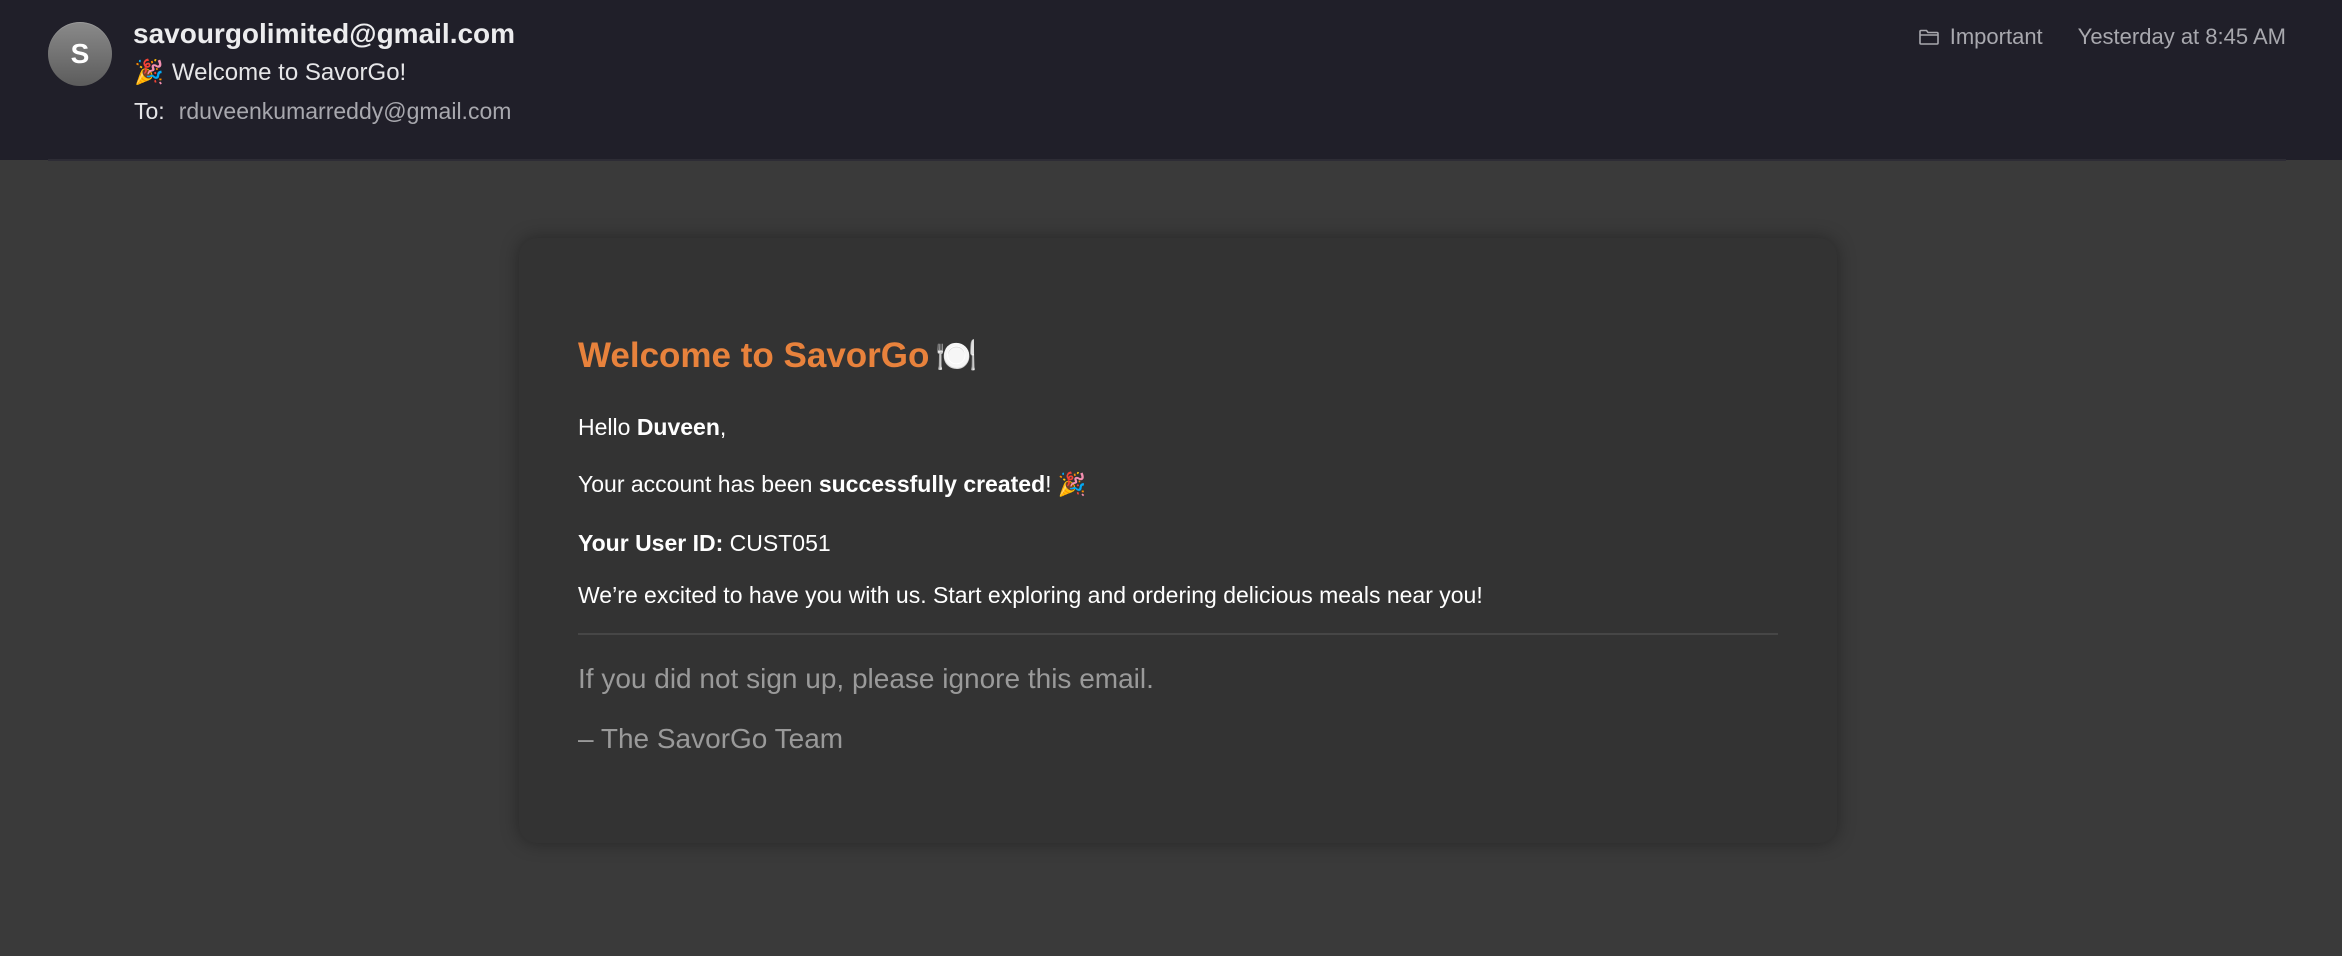 The image size is (2342, 956). Describe the element at coordinates (80, 54) in the screenshot. I see `avatar: S` at that location.